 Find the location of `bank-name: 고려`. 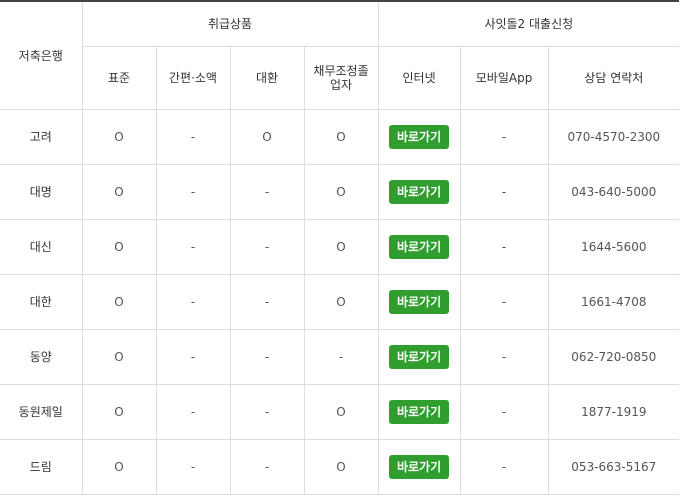

bank-name: 고려 is located at coordinates (41, 137).